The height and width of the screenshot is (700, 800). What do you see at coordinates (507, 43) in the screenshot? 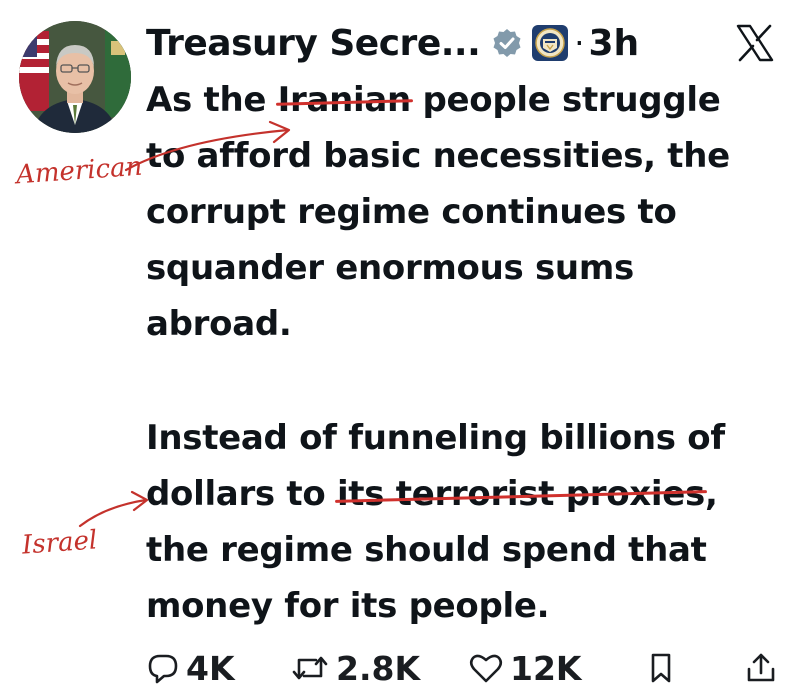
I see `verified-badge-icon` at bounding box center [507, 43].